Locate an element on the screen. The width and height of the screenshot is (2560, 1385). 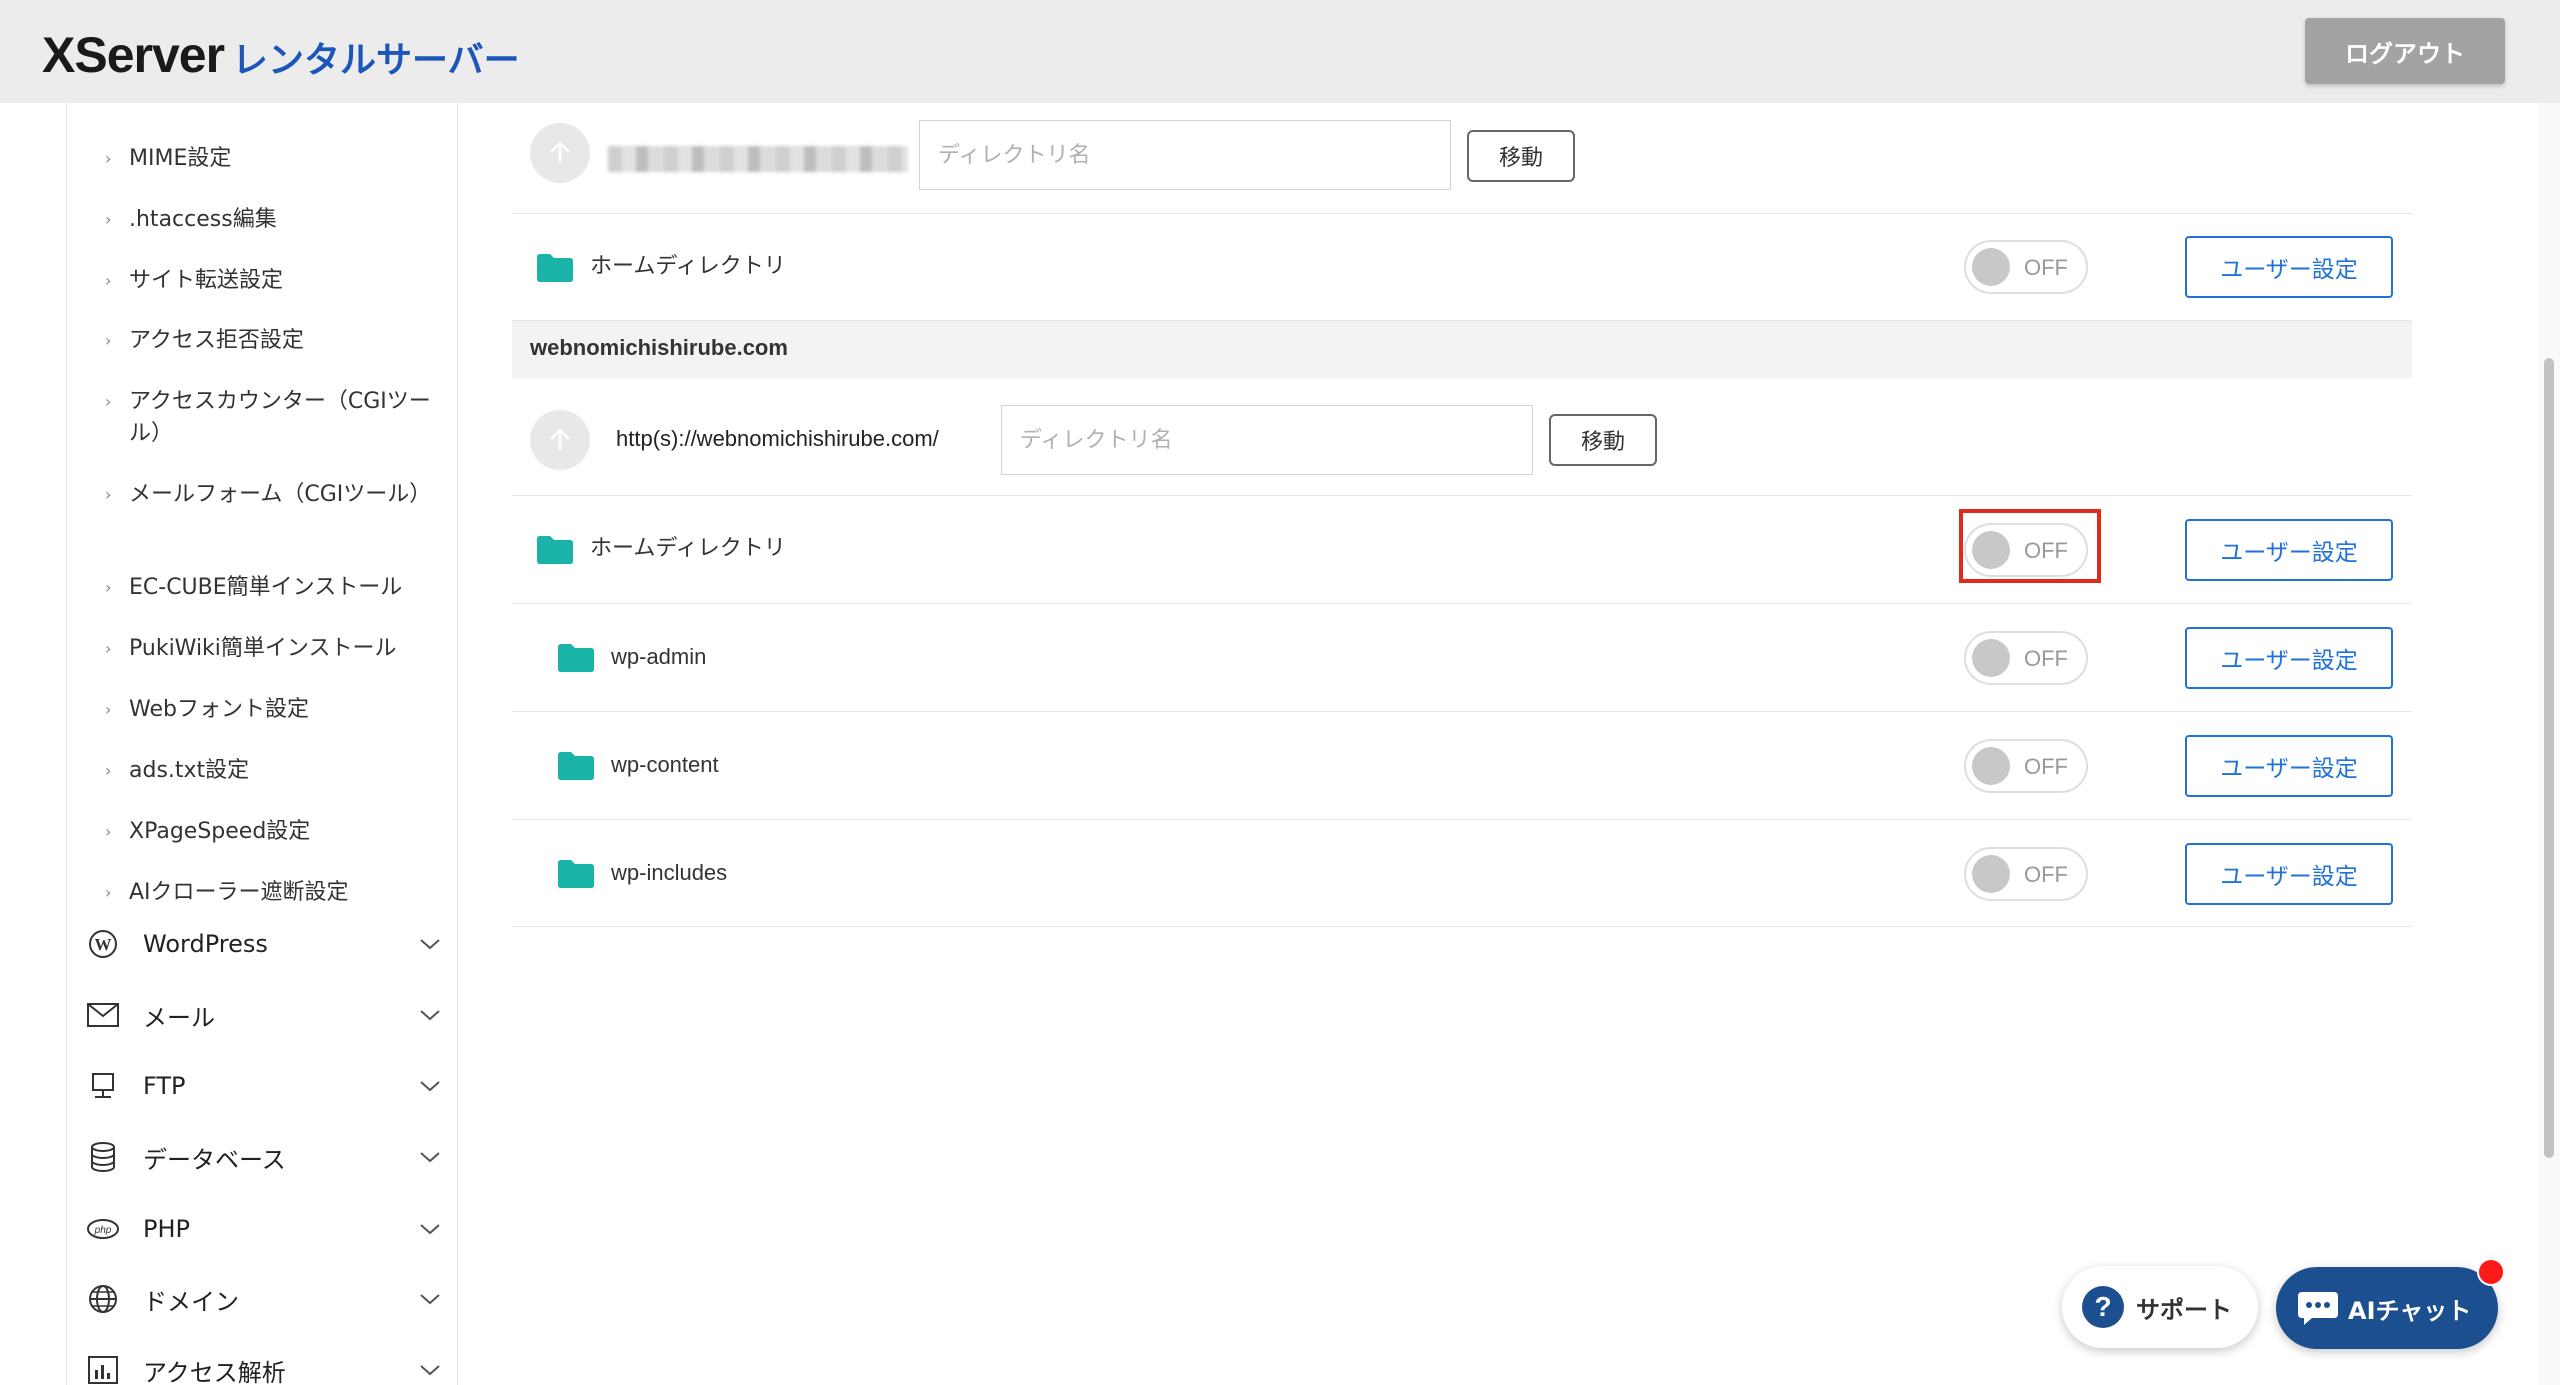
sidebar-item-label: .htaccess編集 is located at coordinates (203, 219).